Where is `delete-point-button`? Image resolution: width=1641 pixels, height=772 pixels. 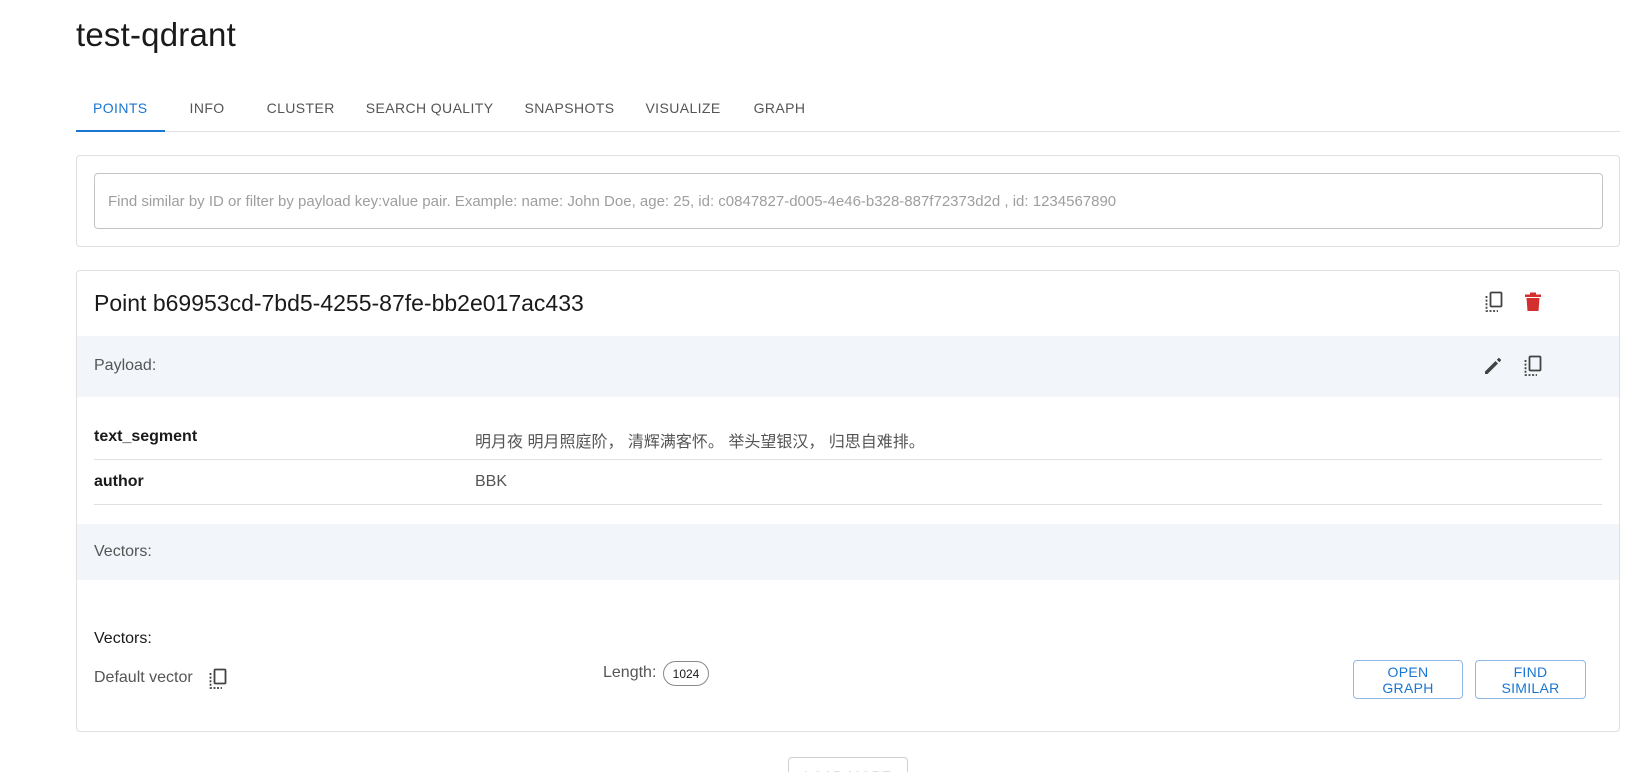 delete-point-button is located at coordinates (1533, 302).